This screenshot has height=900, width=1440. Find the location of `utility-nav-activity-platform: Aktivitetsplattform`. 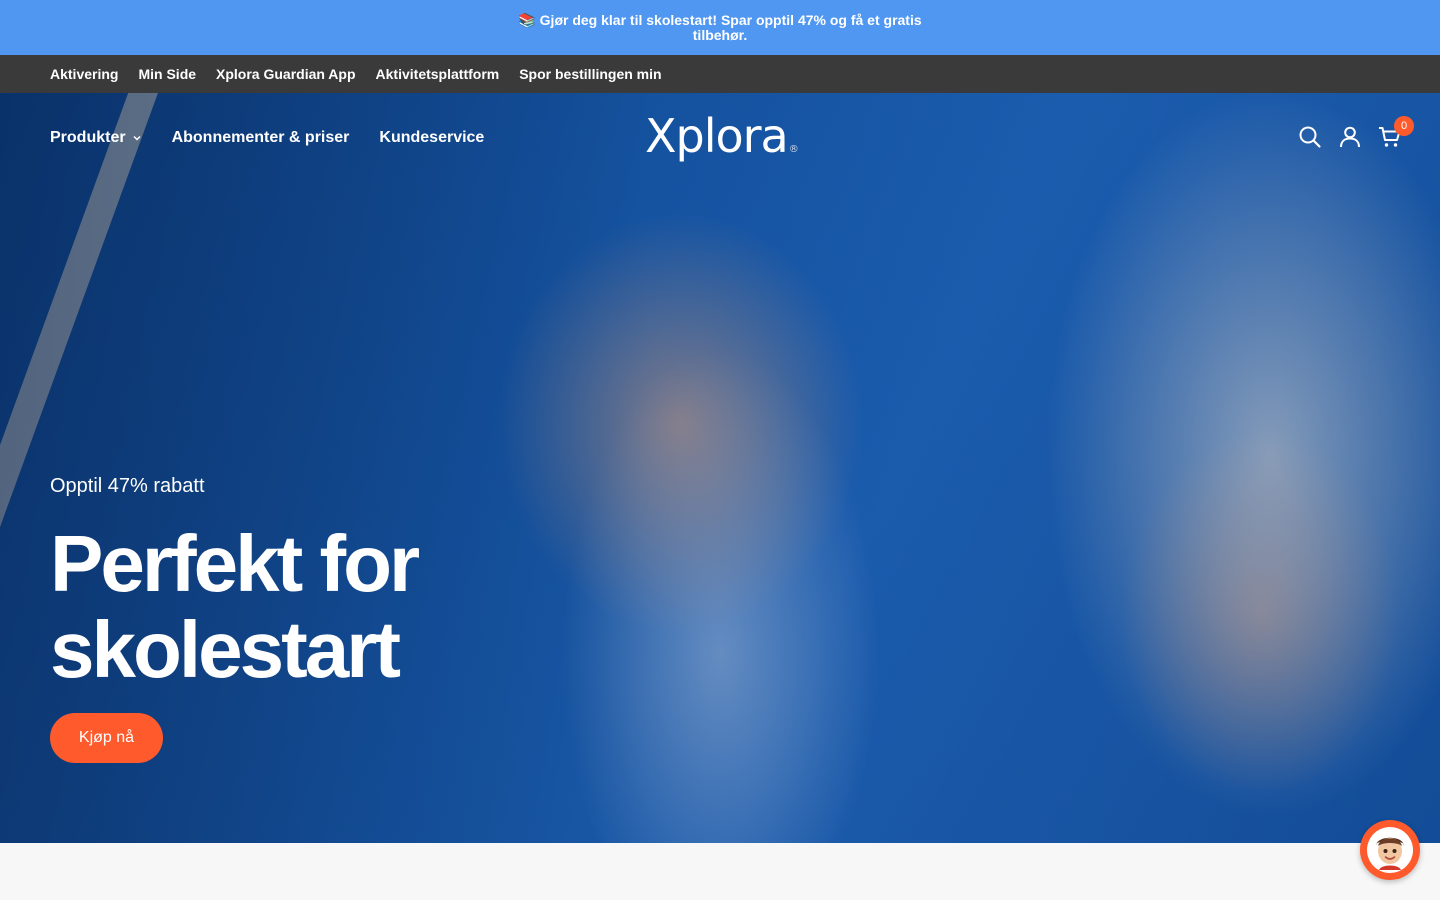

utility-nav-activity-platform: Aktivitetsplattform is located at coordinates (438, 74).